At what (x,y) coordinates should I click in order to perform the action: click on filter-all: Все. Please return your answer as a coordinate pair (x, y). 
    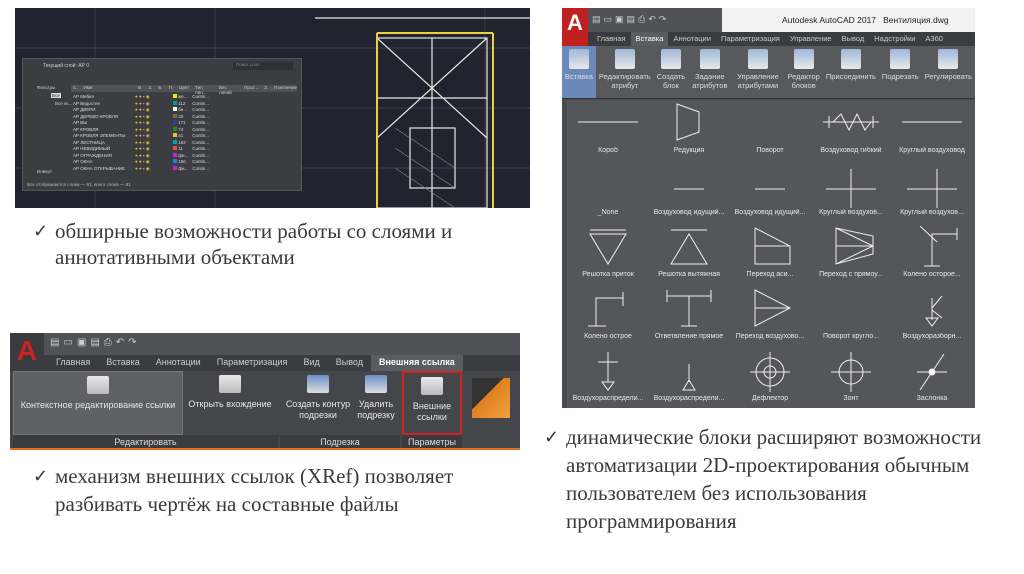
    Looking at the image, I should click on (56, 95).